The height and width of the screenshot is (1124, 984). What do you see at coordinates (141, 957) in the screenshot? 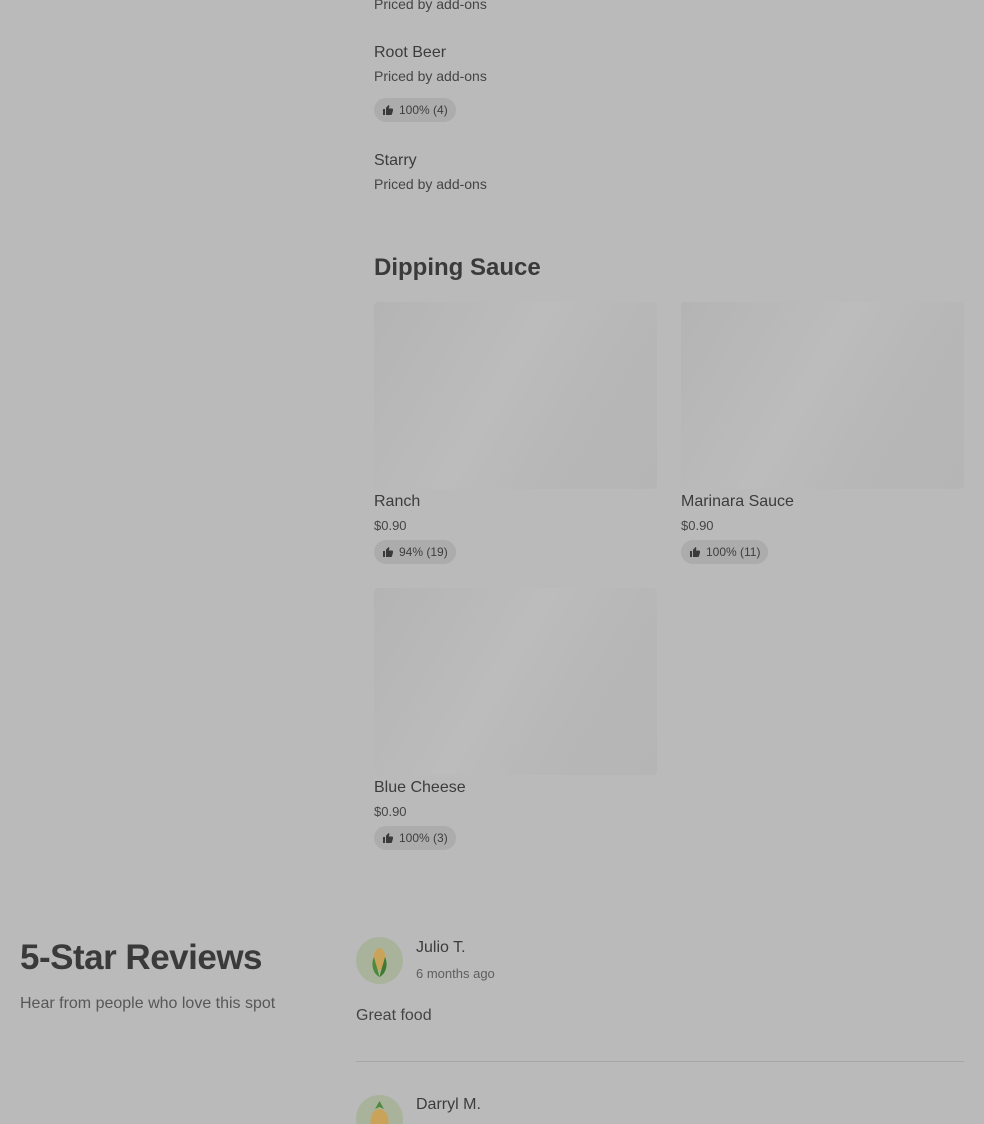
I see `reviews-title: 5-Star Reviews` at bounding box center [141, 957].